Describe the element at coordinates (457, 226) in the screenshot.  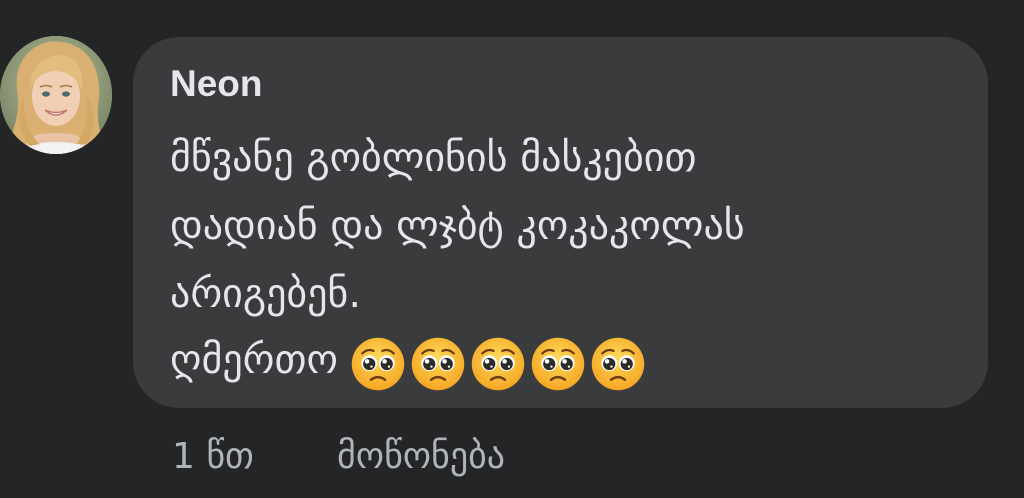
I see `comment-text-line-2: დადიან და ლჯბტ კოკაკოლას` at that location.